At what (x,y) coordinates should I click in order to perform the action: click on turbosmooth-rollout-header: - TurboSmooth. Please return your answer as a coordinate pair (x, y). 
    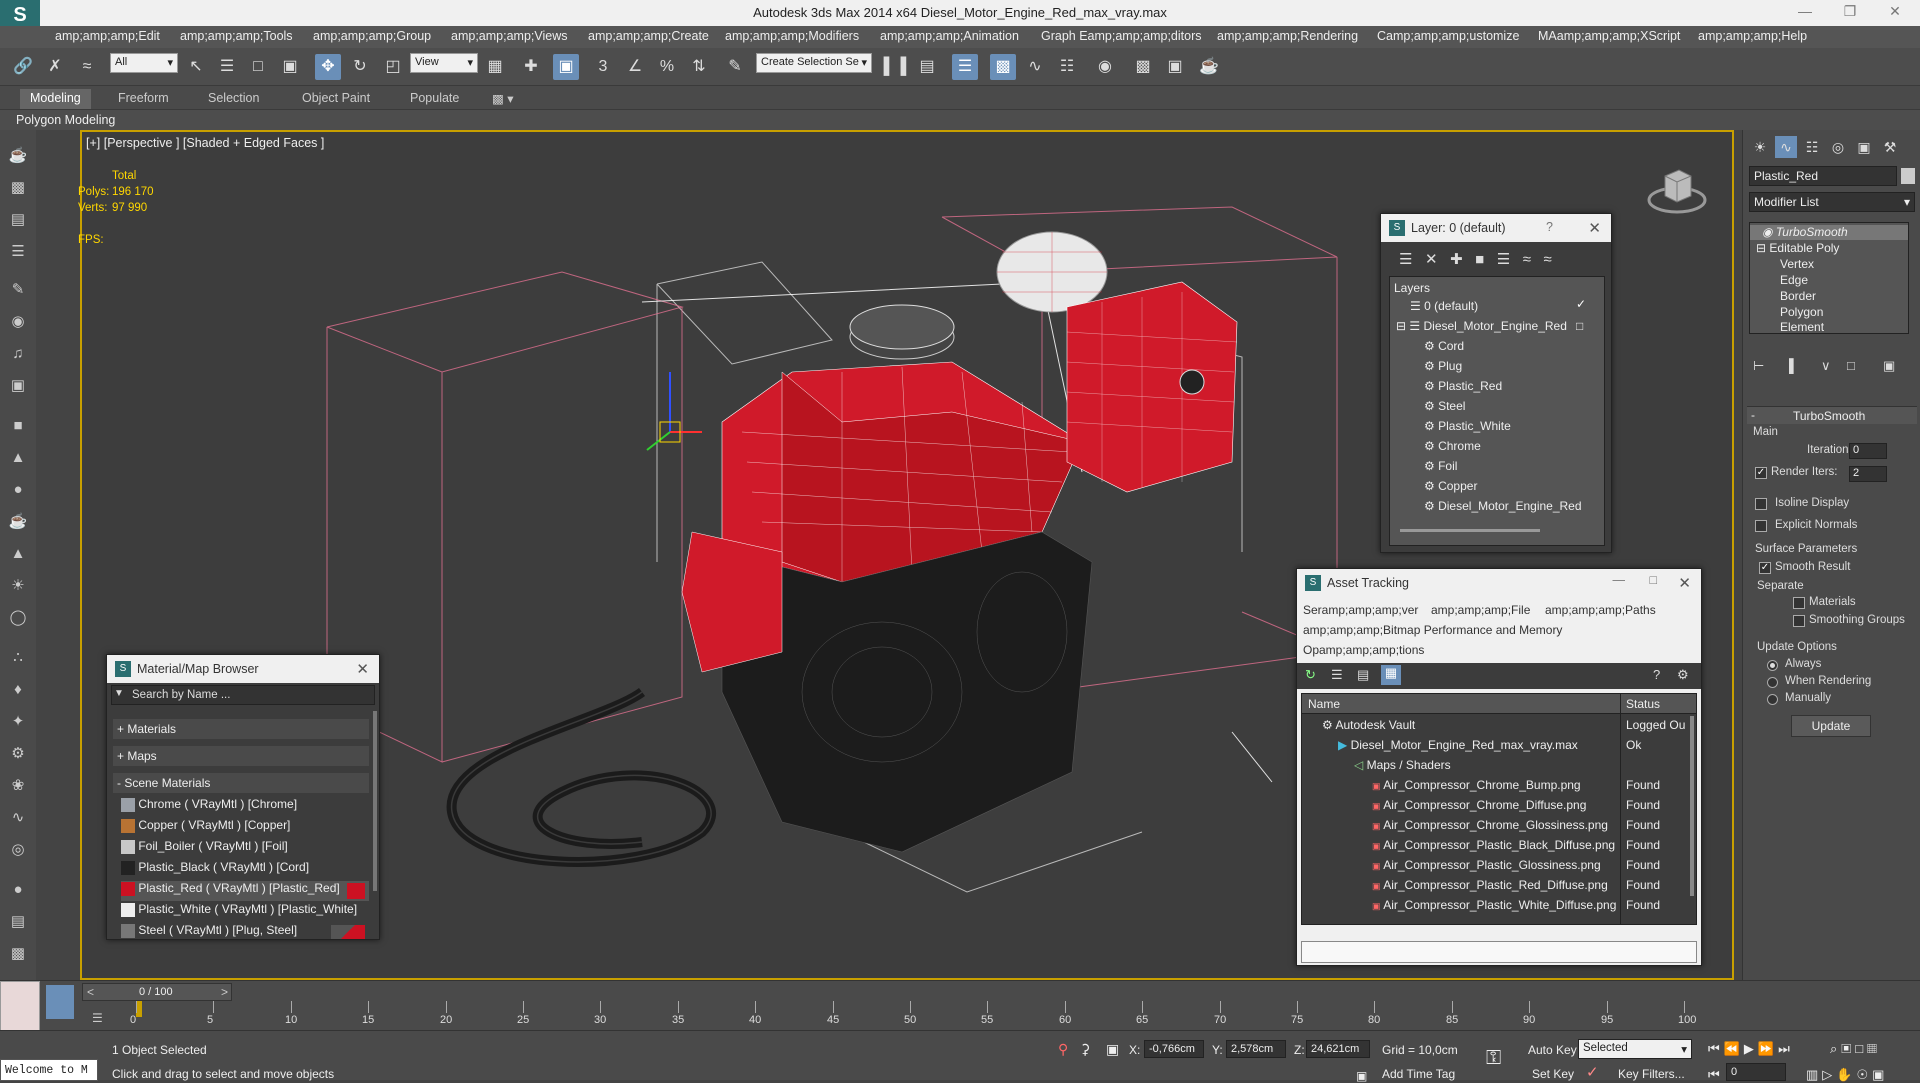
    Looking at the image, I should click on (1832, 415).